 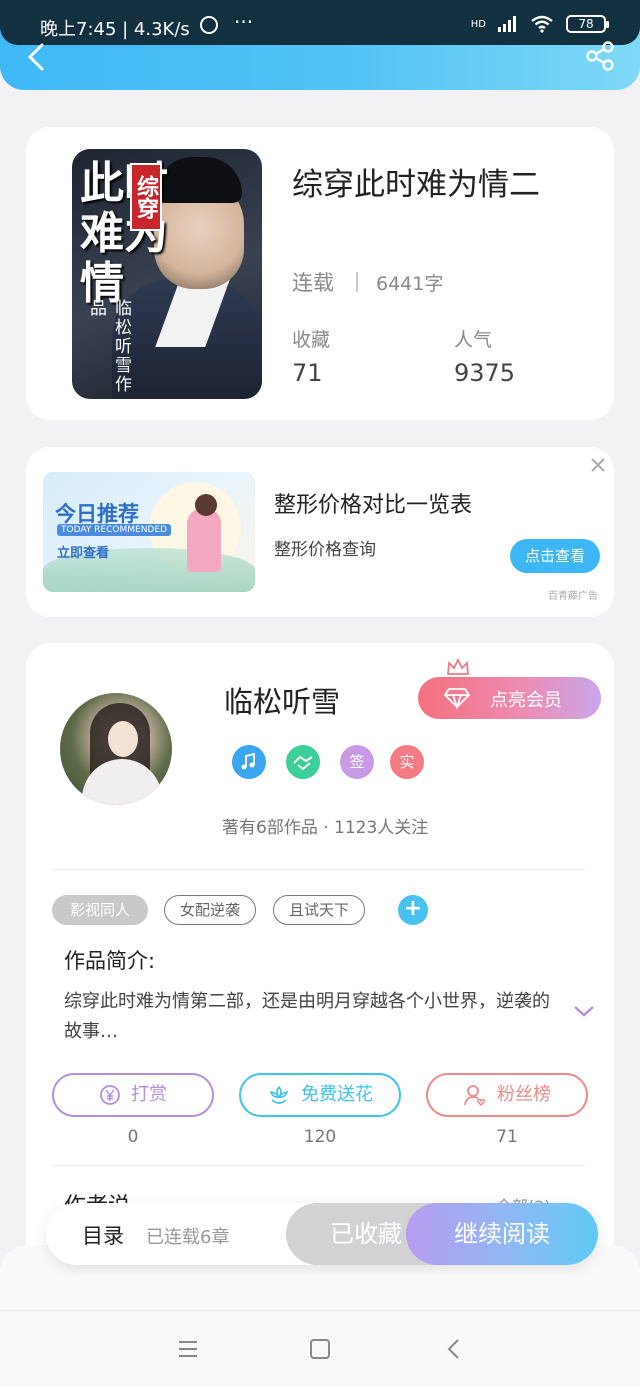 What do you see at coordinates (100, 910) in the screenshot?
I see `tag-chip: 影视同人` at bounding box center [100, 910].